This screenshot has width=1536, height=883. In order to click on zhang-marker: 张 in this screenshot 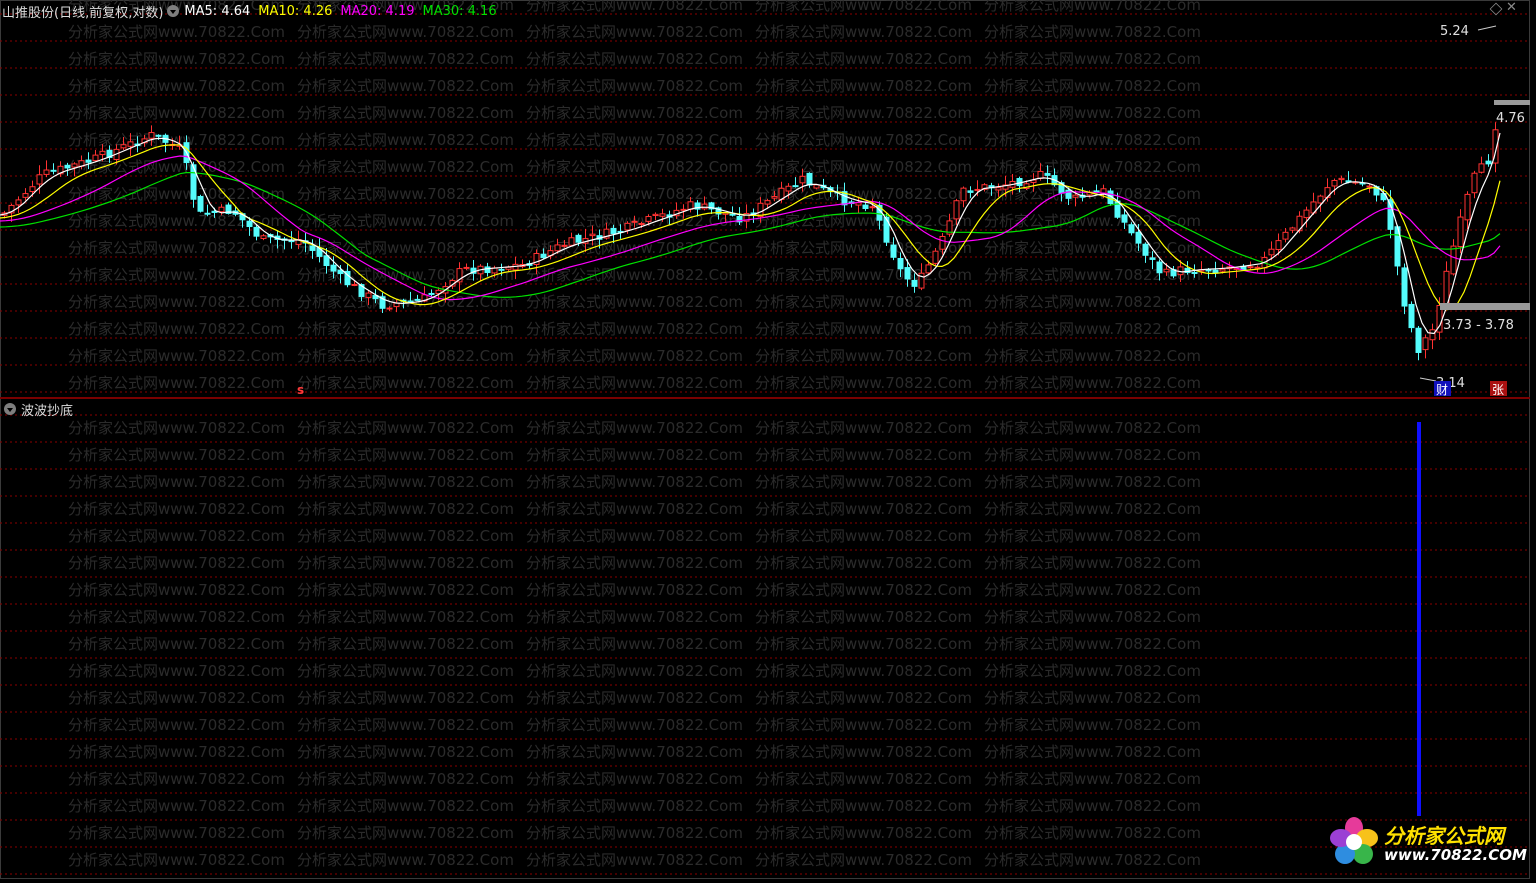, I will do `click(1498, 390)`.